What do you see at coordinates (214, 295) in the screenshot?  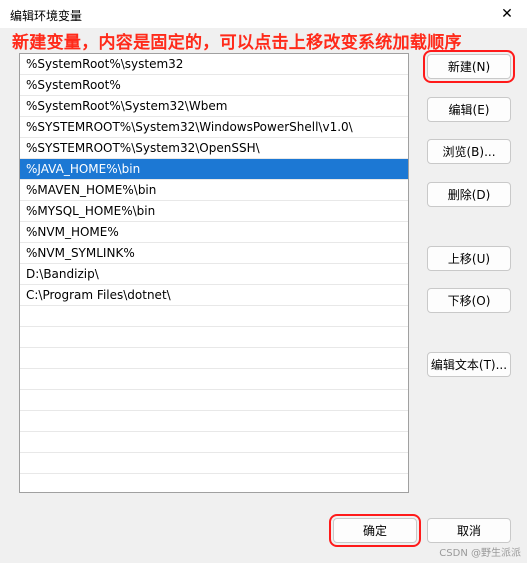 I see `list-item: C:\Program Files\dotnet\` at bounding box center [214, 295].